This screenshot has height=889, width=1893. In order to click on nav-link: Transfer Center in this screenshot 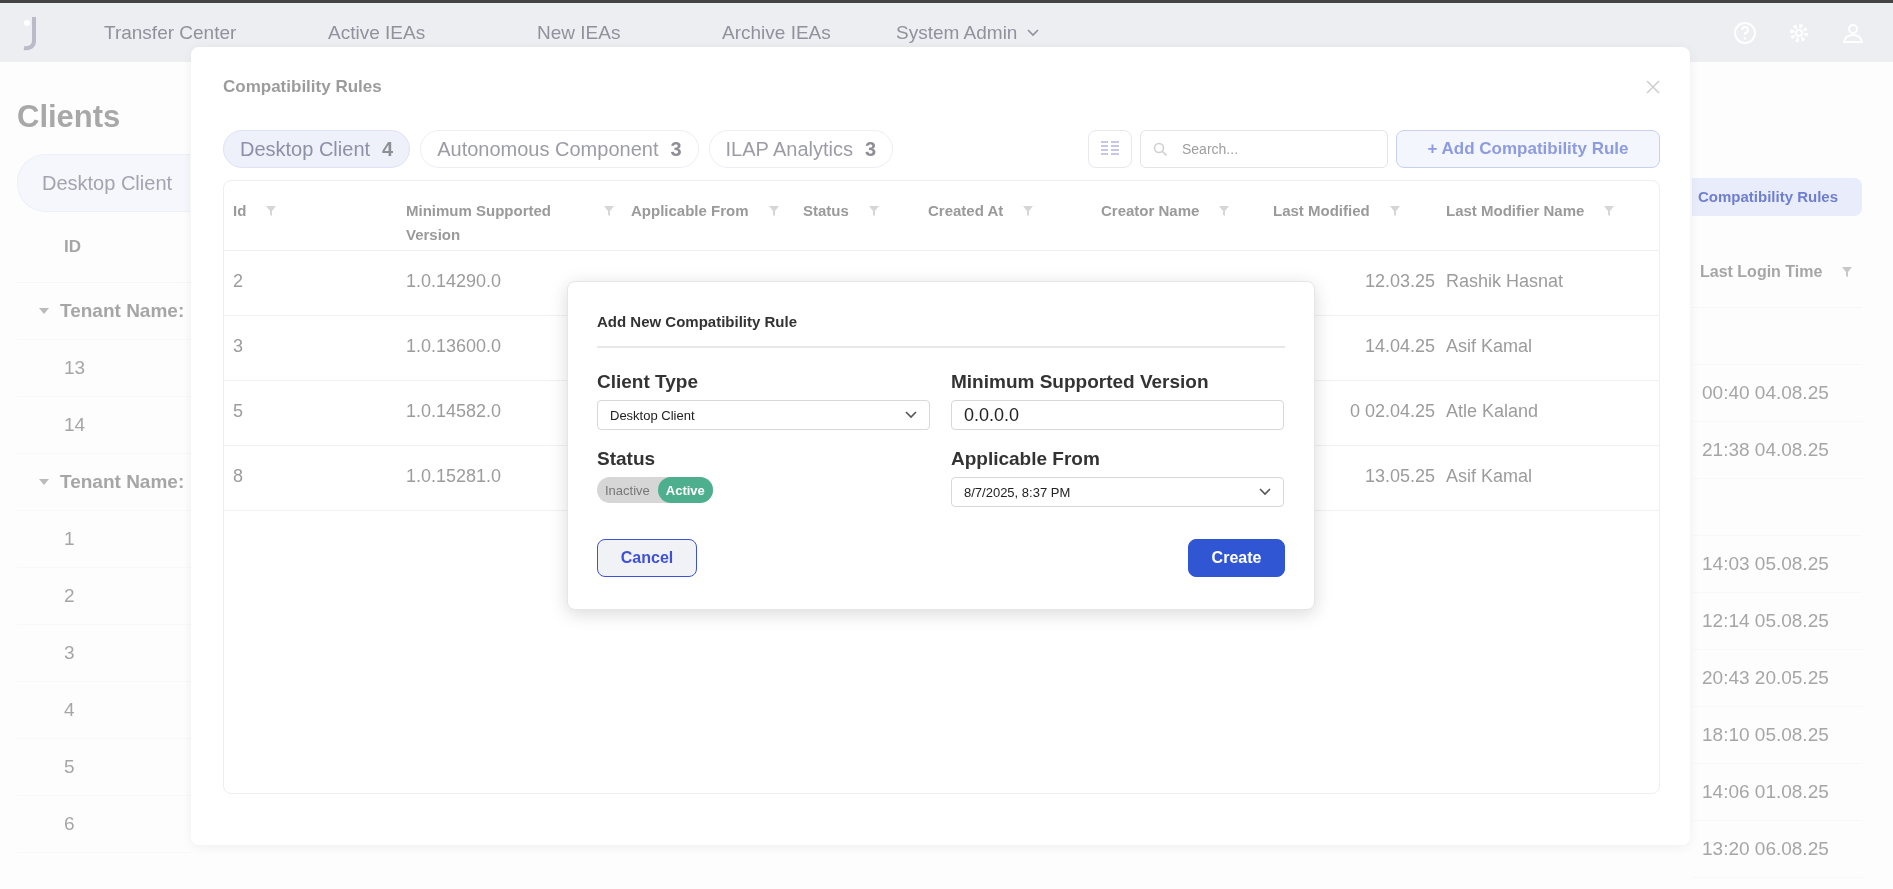, I will do `click(216, 32)`.